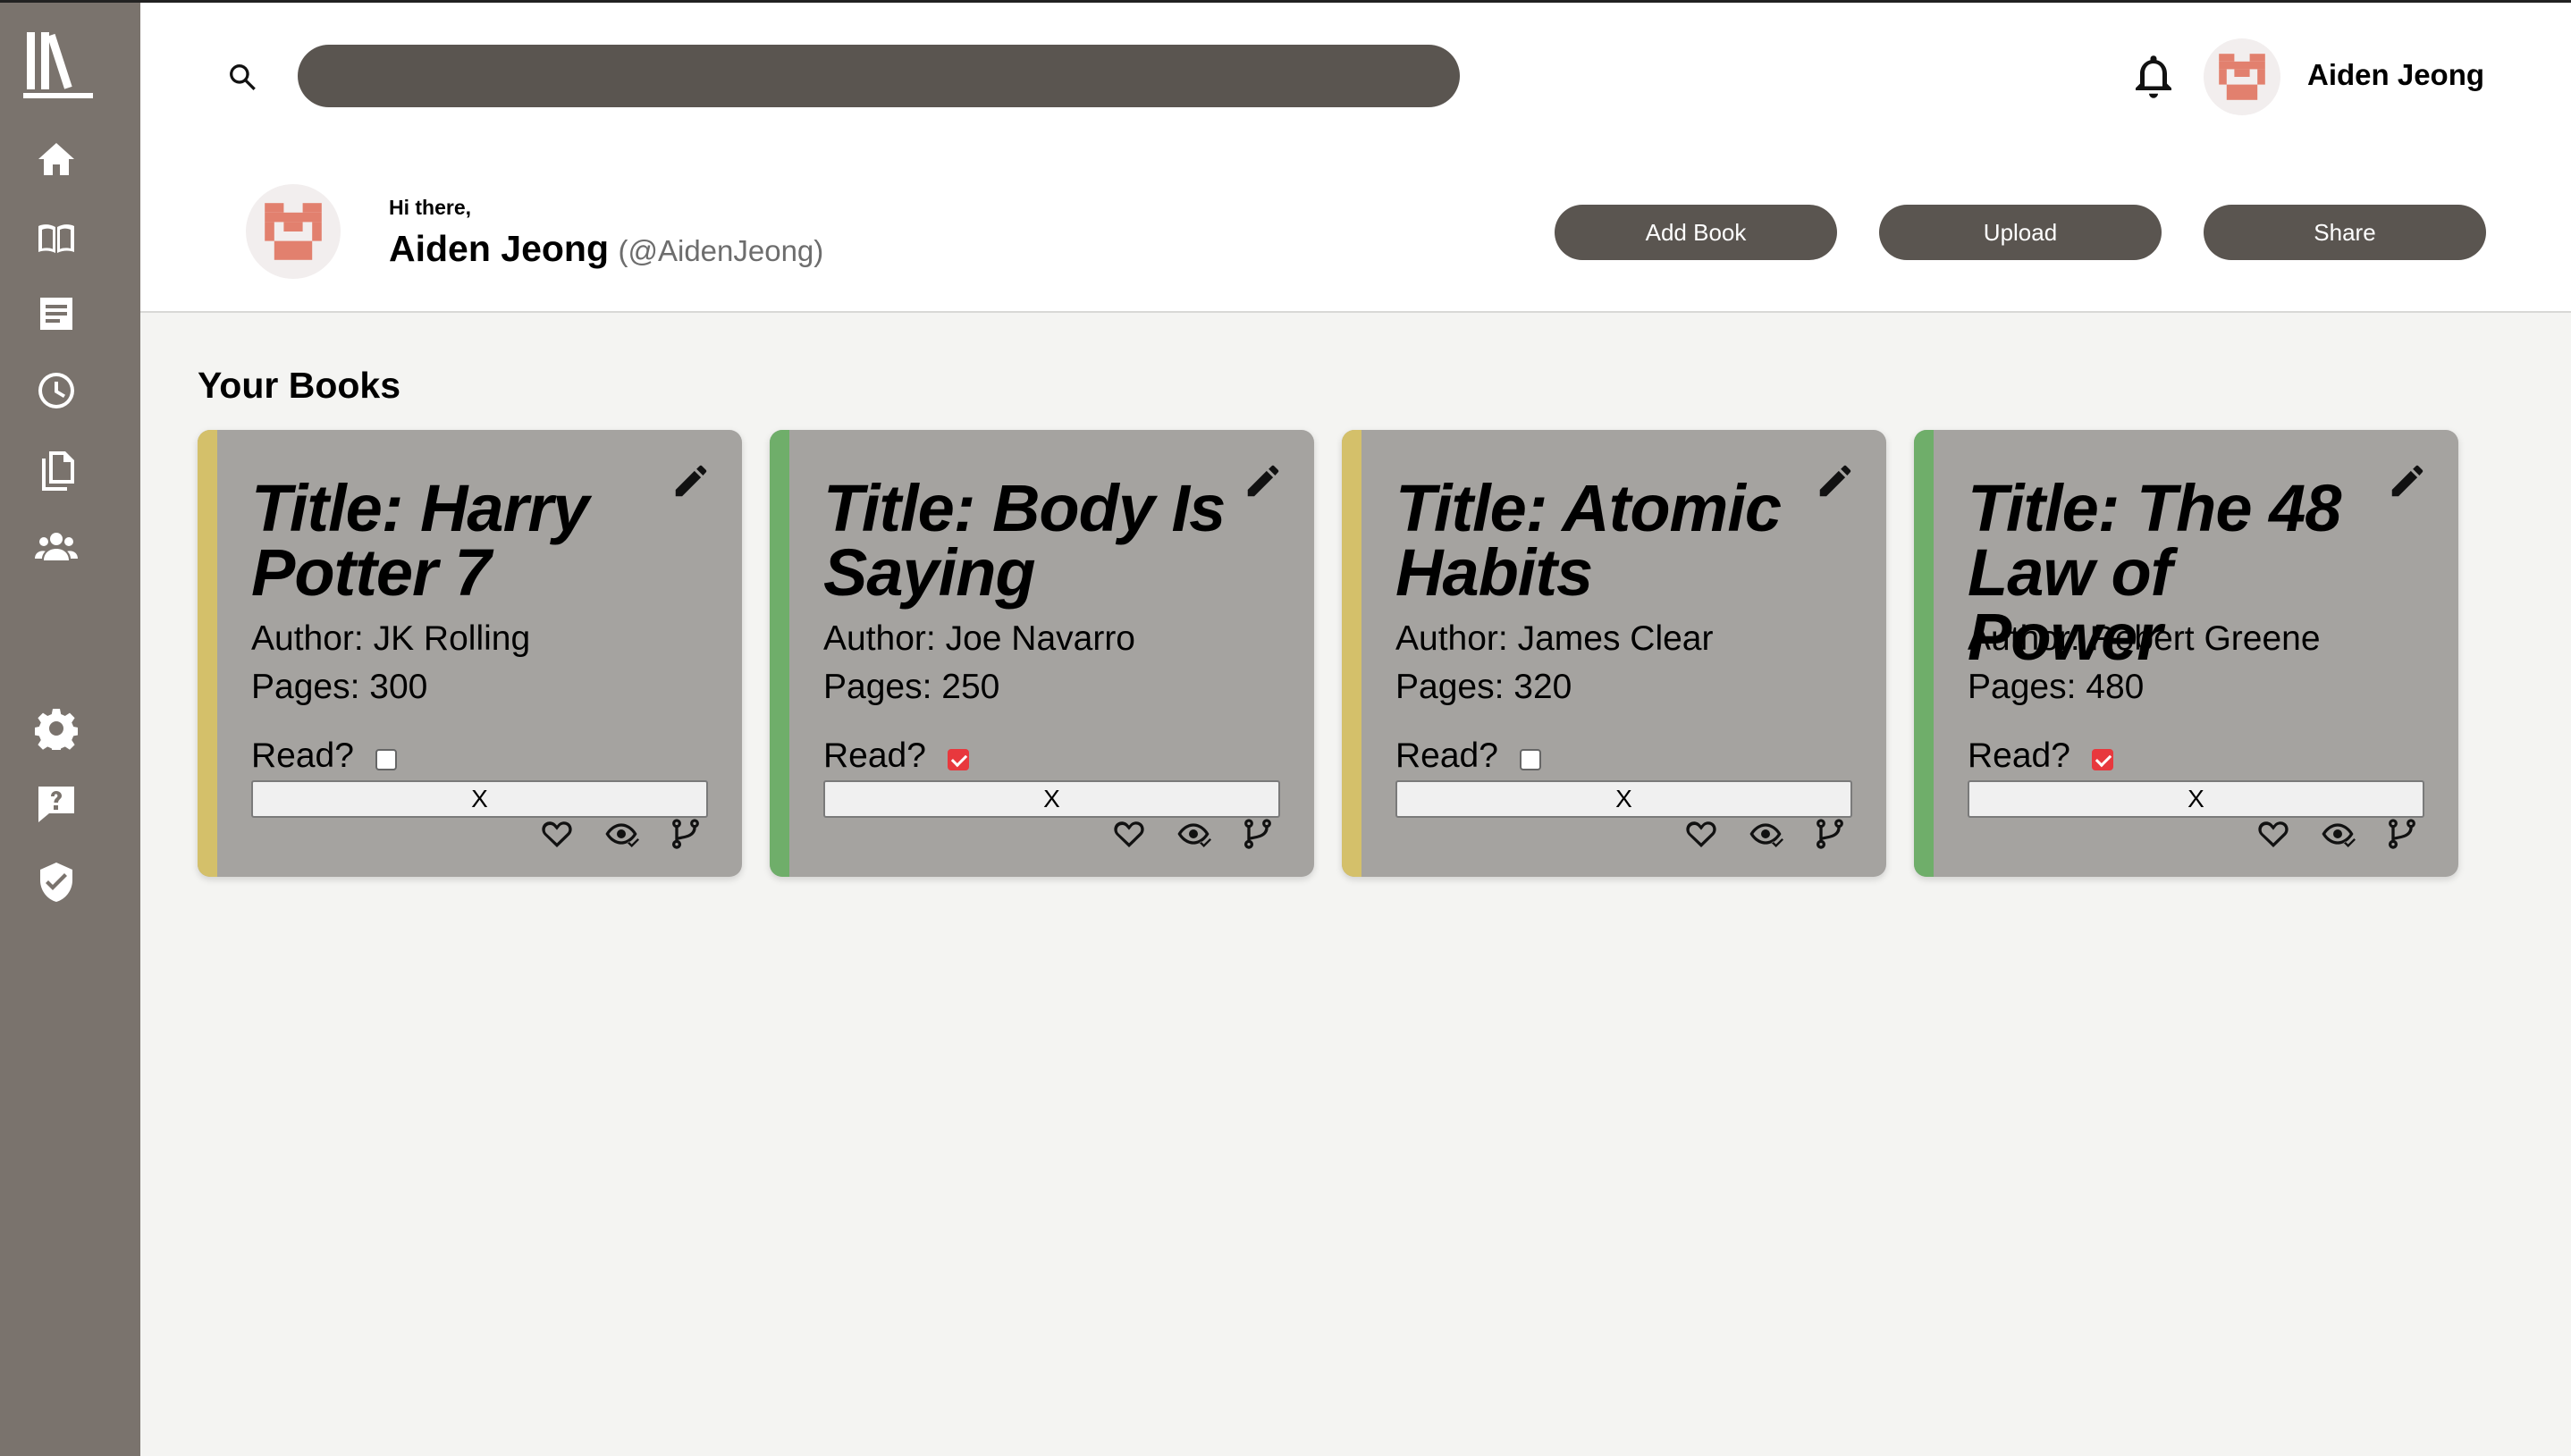 This screenshot has width=2571, height=1456. What do you see at coordinates (2345, 232) in the screenshot?
I see `share-button: Share` at bounding box center [2345, 232].